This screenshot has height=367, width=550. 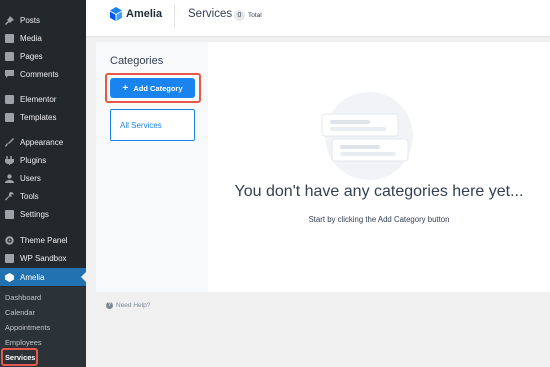 I want to click on sidebar-item-label: WP Sandbox, so click(x=43, y=258).